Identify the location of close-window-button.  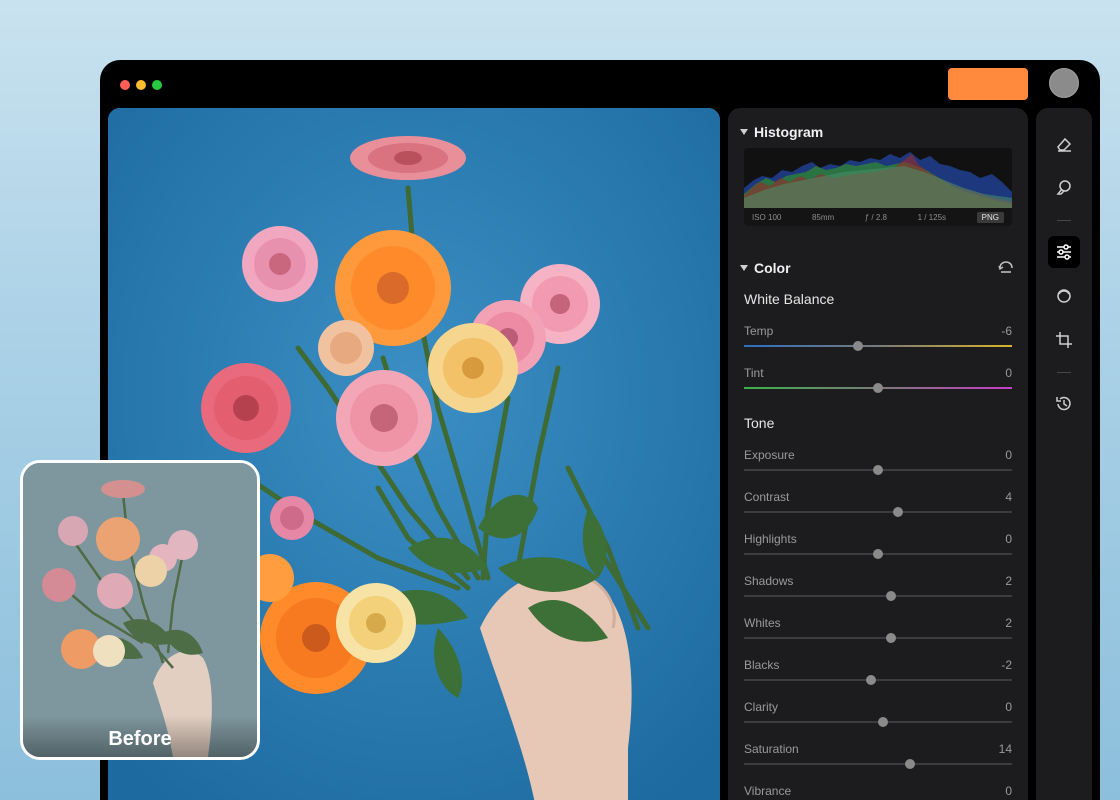
(125, 85).